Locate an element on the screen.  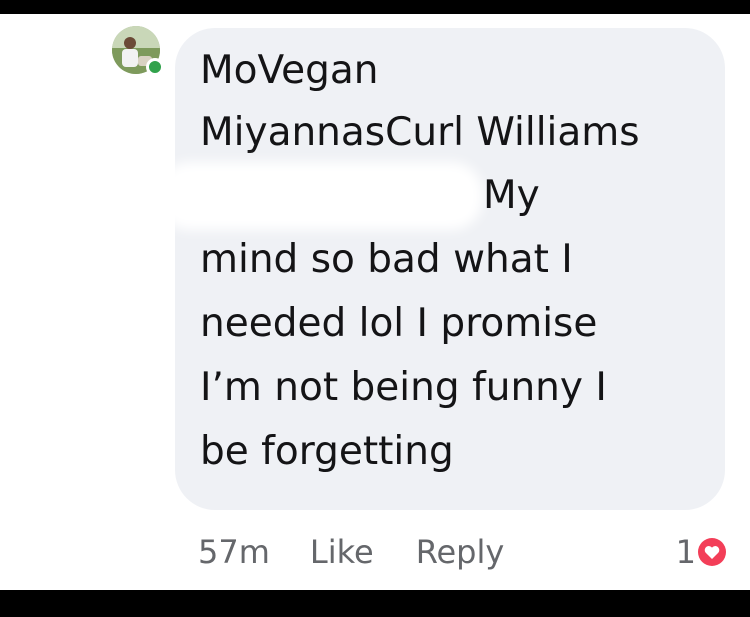
comment-text-line: be forgetting is located at coordinates (327, 451).